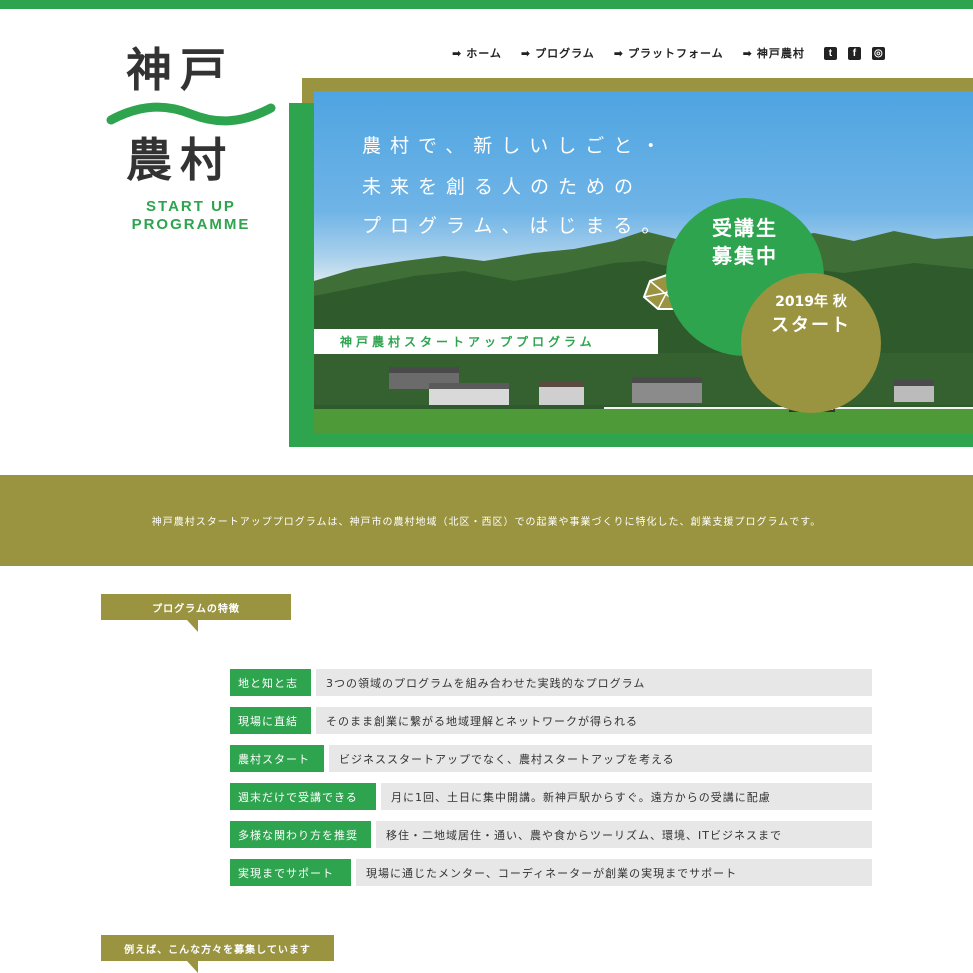 The height and width of the screenshot is (973, 973). What do you see at coordinates (290, 872) in the screenshot?
I see `feature-tag: 実現までサポート` at bounding box center [290, 872].